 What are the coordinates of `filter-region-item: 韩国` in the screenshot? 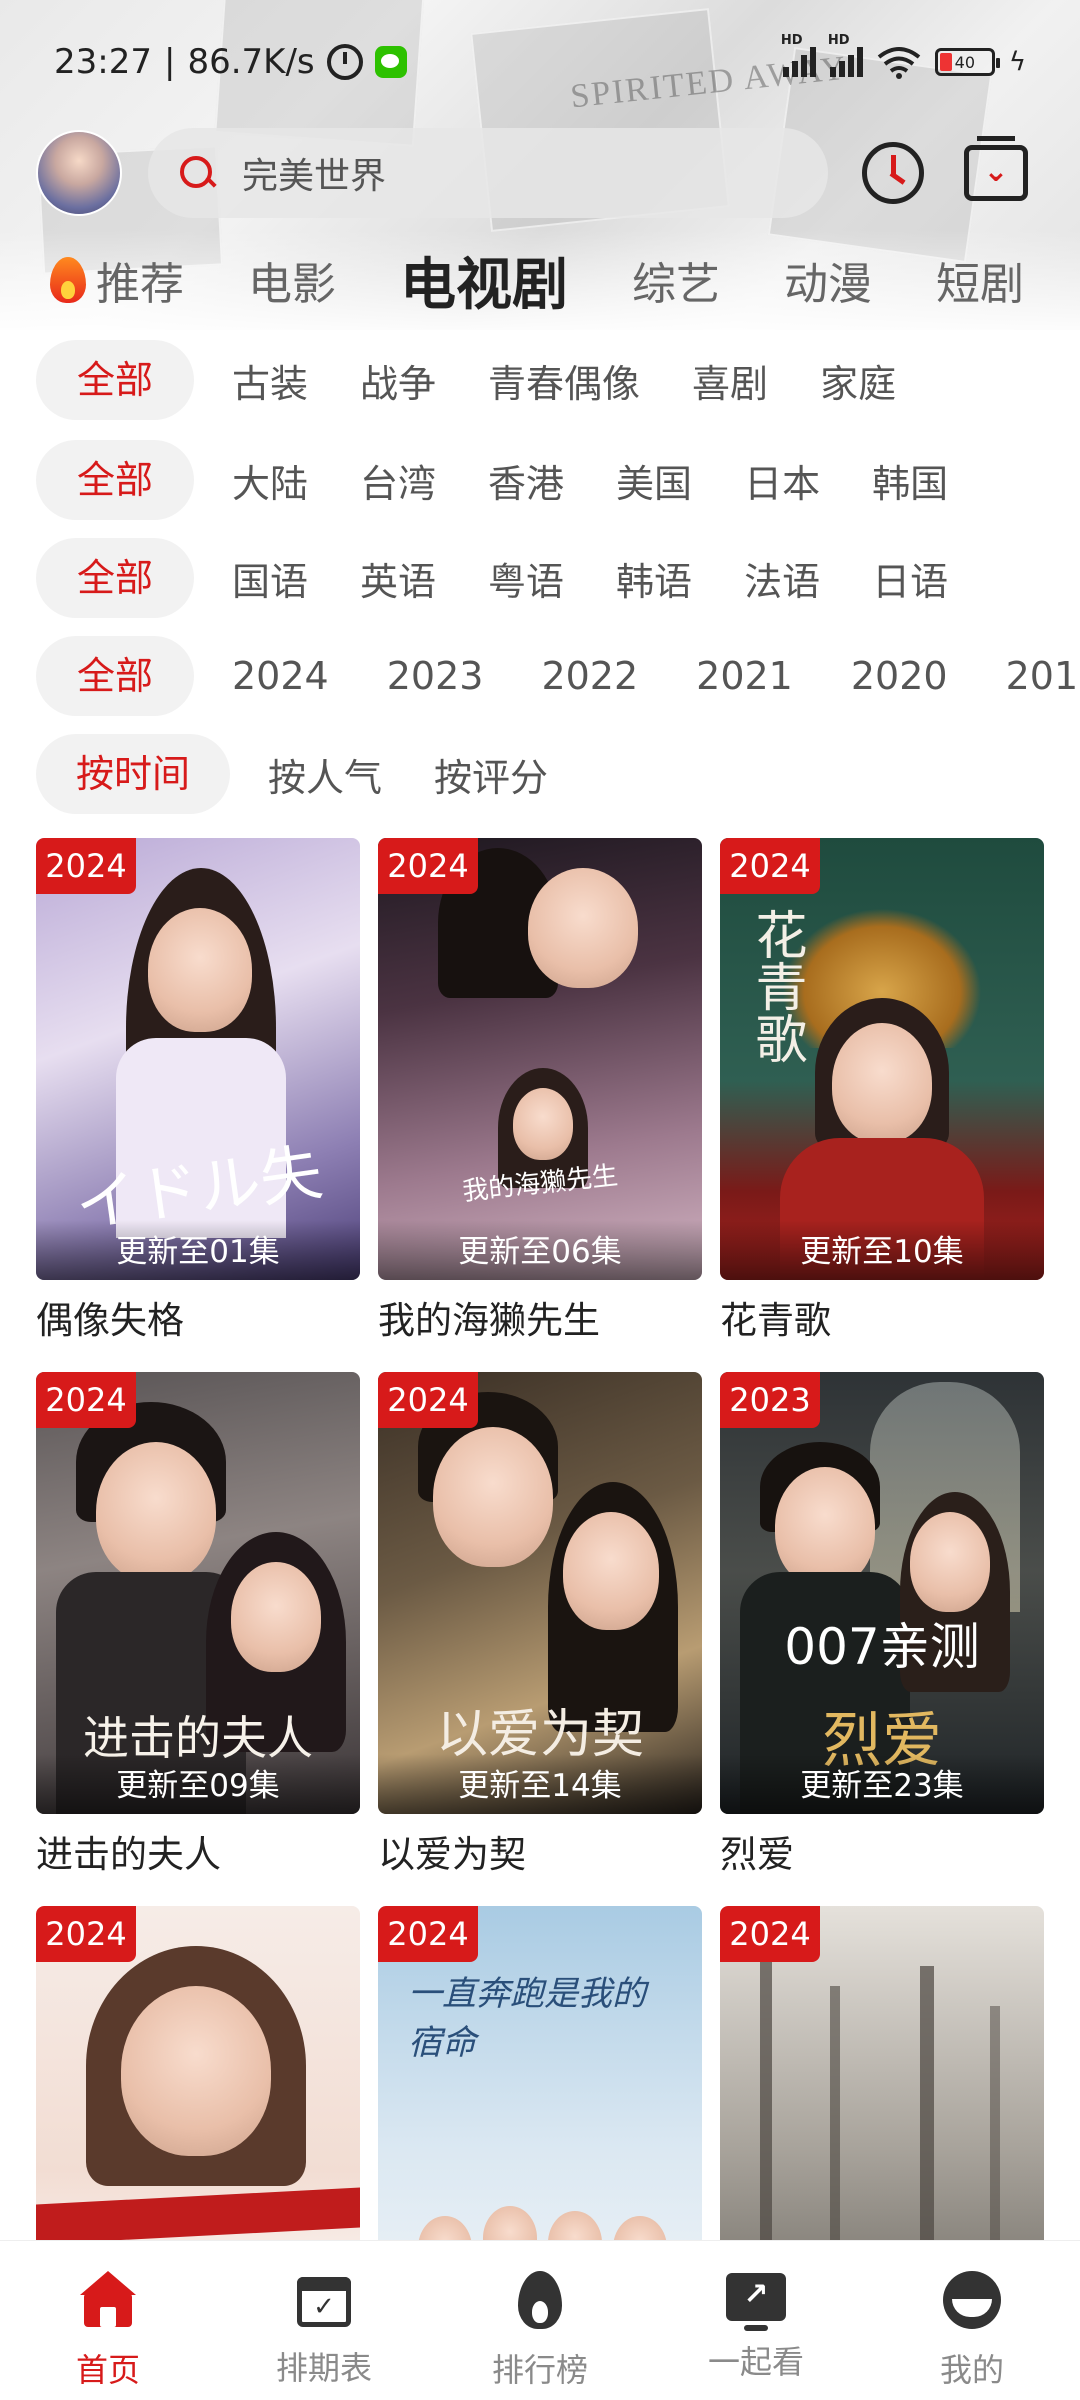 It's located at (910, 480).